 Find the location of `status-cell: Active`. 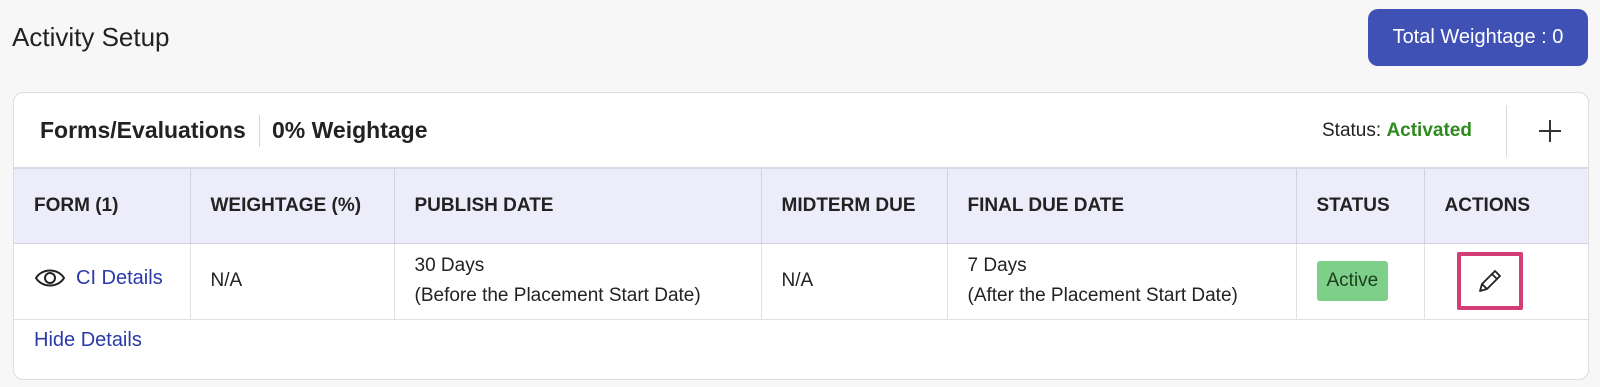

status-cell: Active is located at coordinates (1360, 281).